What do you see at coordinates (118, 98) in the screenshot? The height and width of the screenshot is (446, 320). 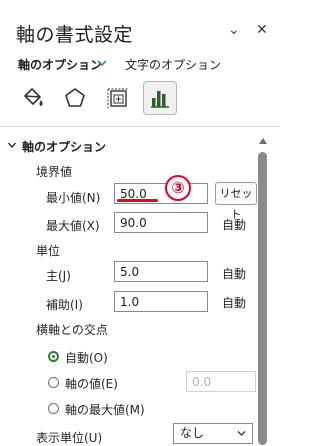 I see `size-properties-icon` at bounding box center [118, 98].